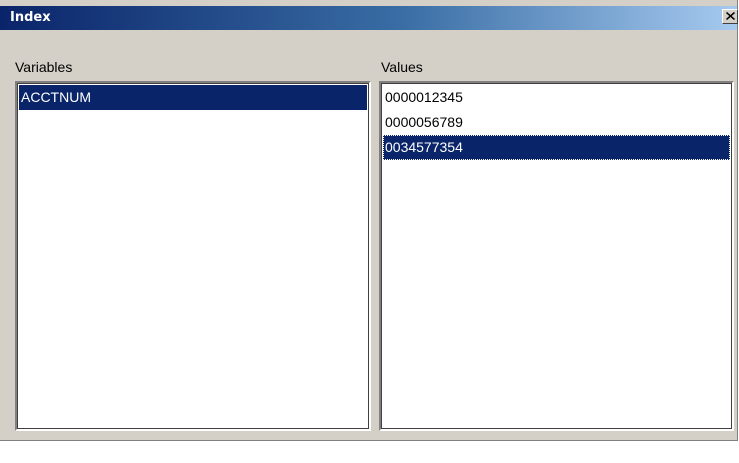 This screenshot has height=463, width=739. Describe the element at coordinates (556, 122) in the screenshot. I see `value-item: 0000056789` at that location.